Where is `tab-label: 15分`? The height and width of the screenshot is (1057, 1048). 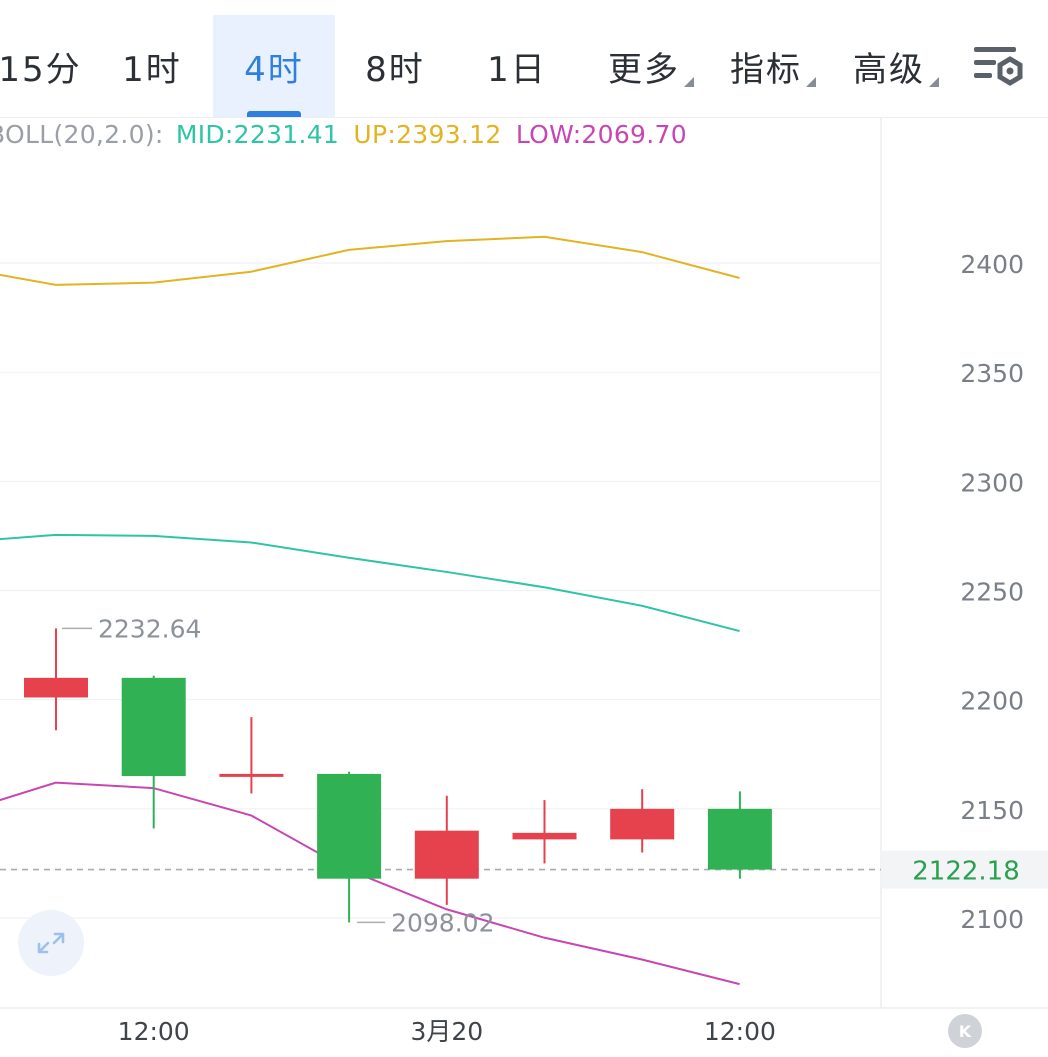 tab-label: 15分 is located at coordinates (41, 69).